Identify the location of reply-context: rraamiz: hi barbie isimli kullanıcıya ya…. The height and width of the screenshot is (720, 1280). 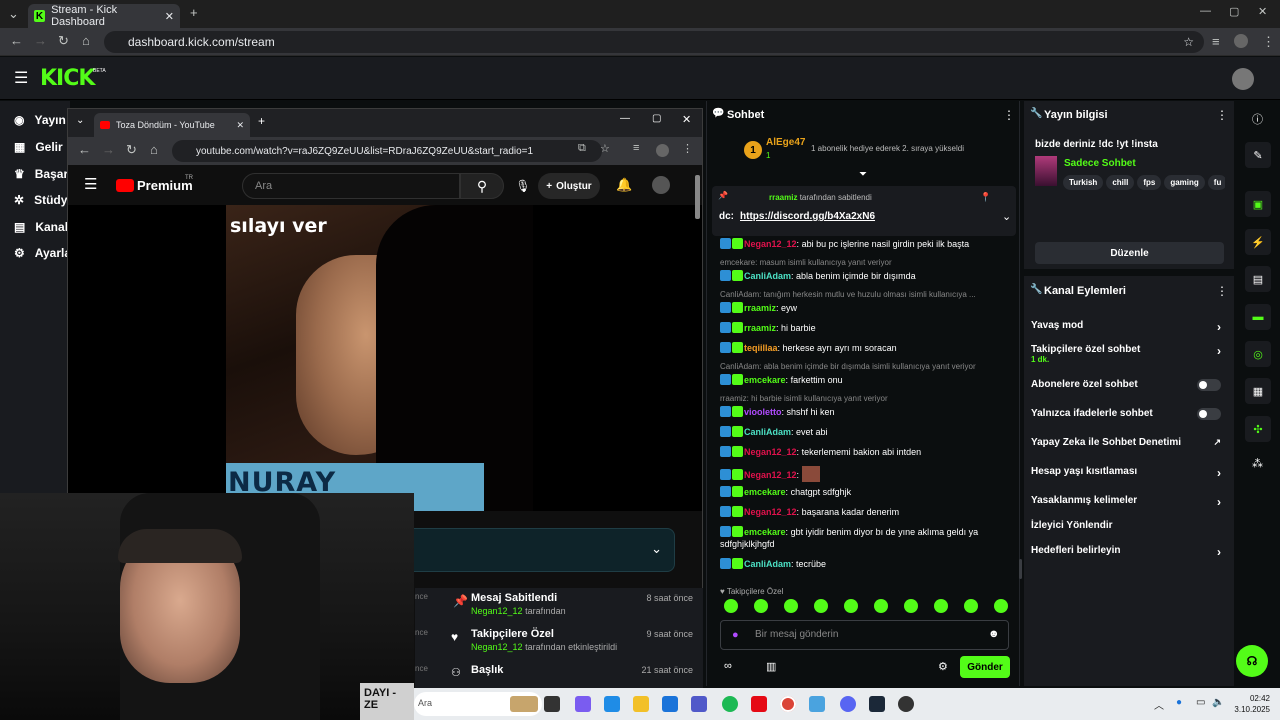
(804, 398).